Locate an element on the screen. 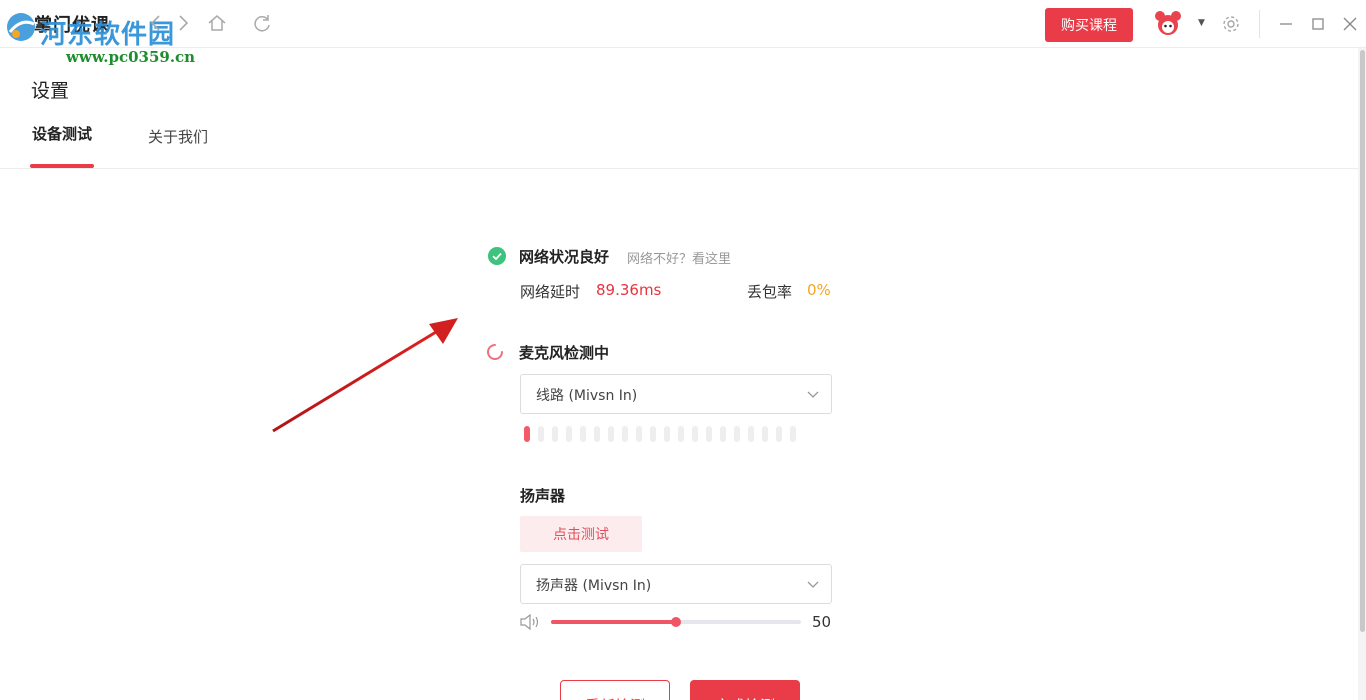 The width and height of the screenshot is (1366, 700). minimize-icon is located at coordinates (1286, 24).